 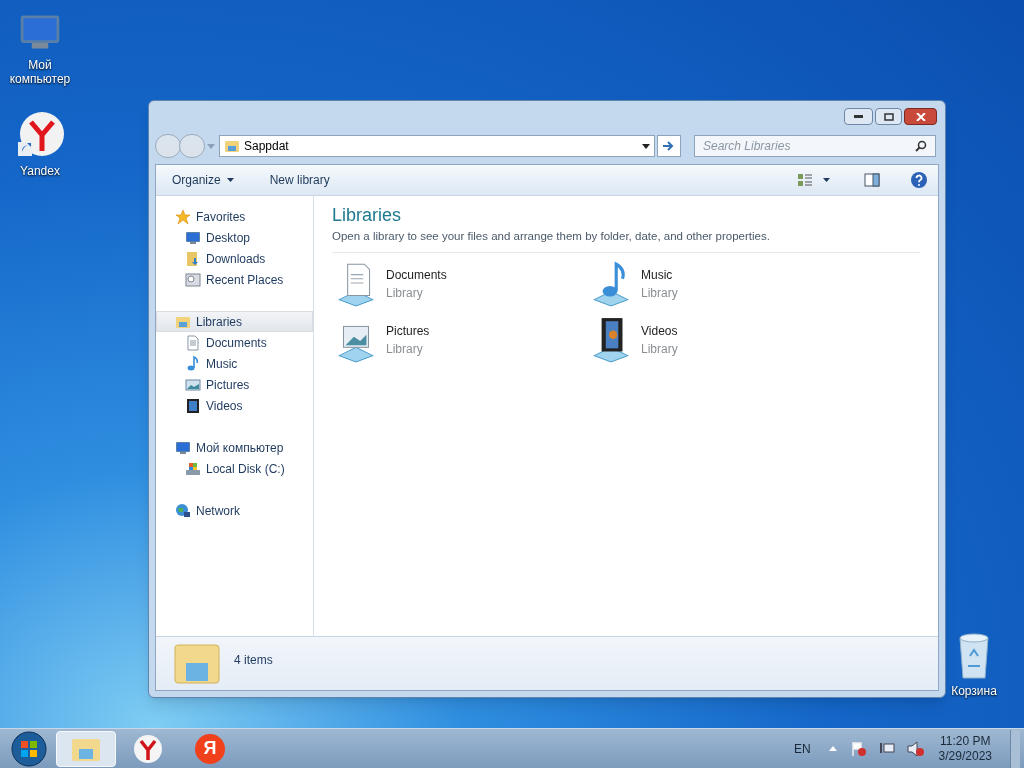 I want to click on nav-item: Libraries, so click(x=234, y=321).